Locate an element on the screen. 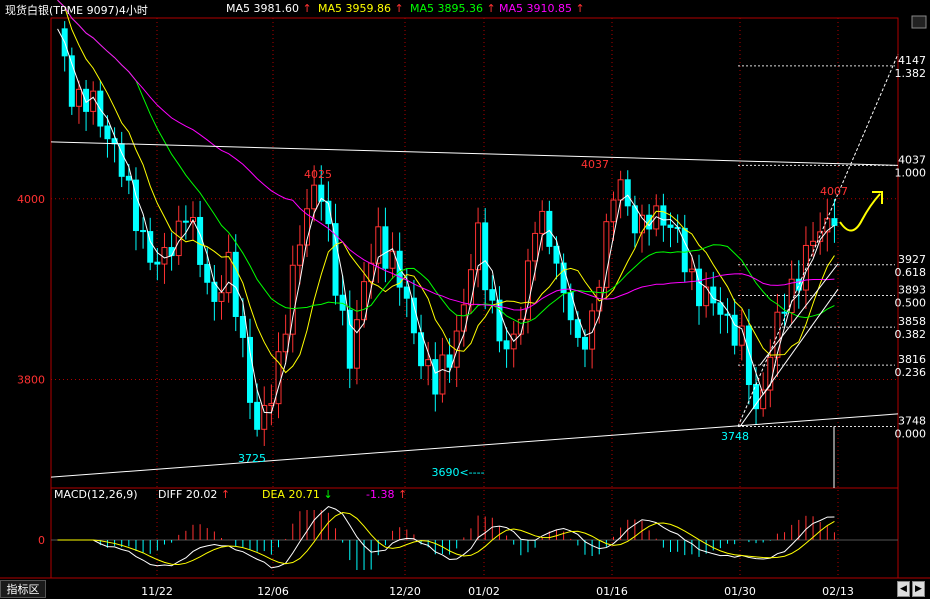  macd-diff: DIFF 20.02 ↑ is located at coordinates (194, 494).